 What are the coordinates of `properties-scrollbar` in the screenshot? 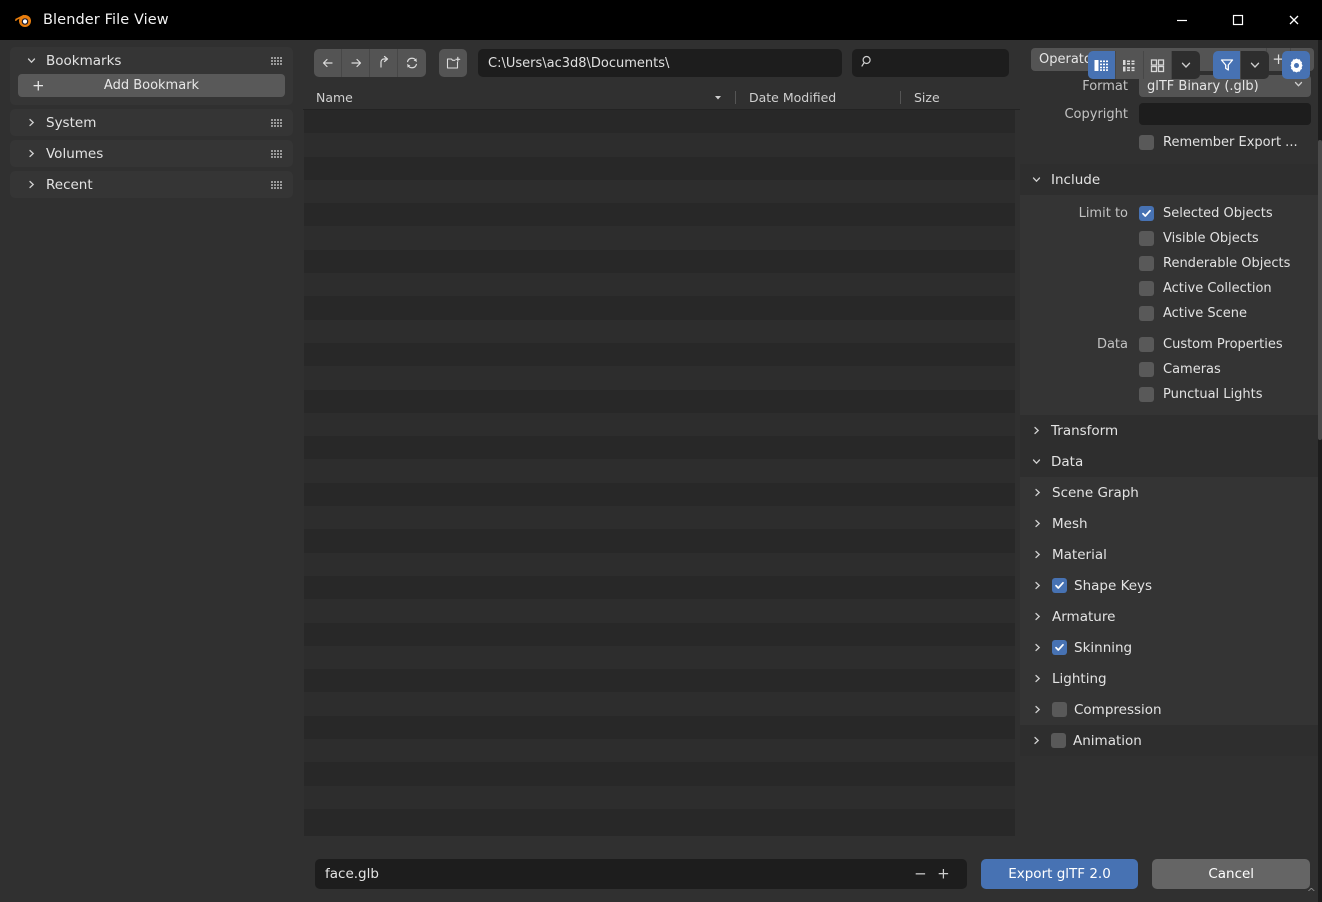 It's located at (1320, 290).